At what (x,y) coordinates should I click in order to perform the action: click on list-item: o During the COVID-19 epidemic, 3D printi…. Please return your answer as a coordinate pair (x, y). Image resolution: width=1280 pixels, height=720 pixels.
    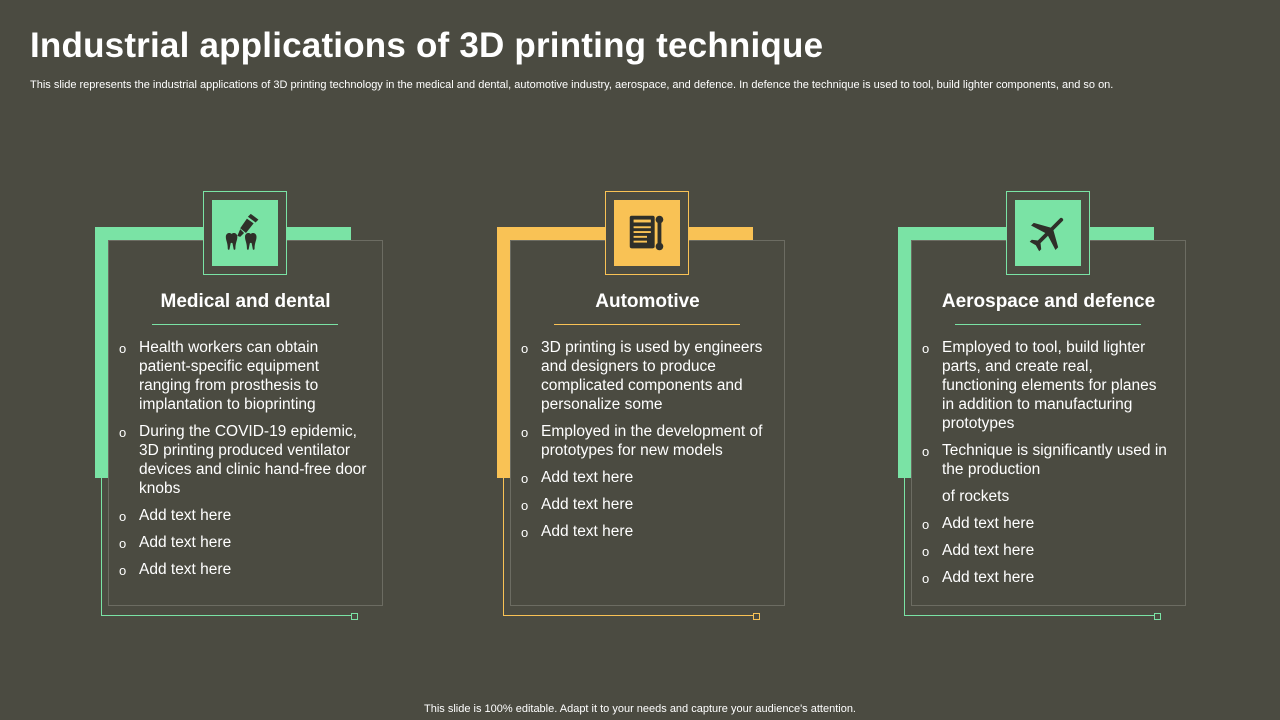
    Looking at the image, I should click on (243, 460).